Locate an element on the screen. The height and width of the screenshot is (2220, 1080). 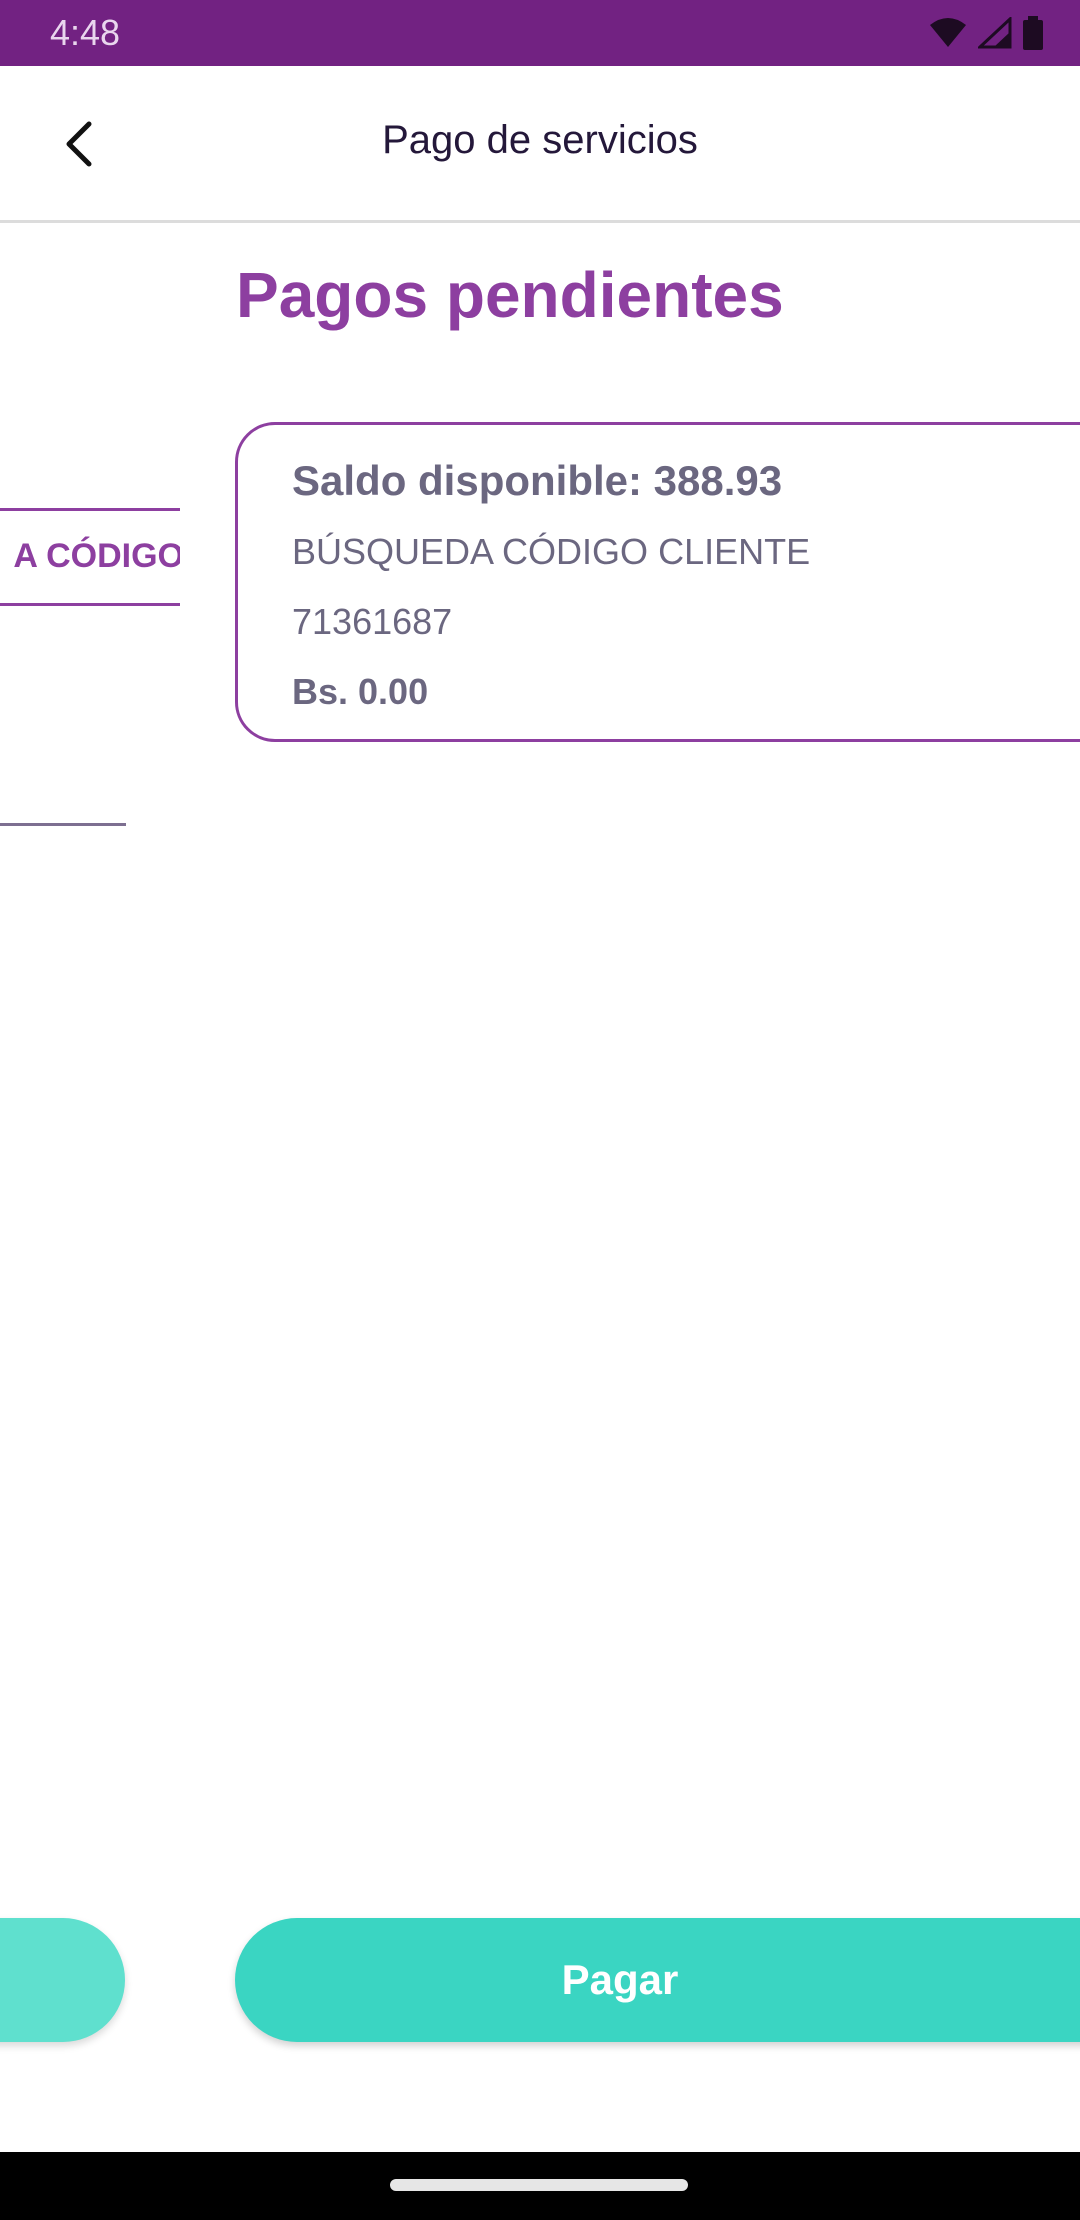
section-title: Pagos pendientes is located at coordinates (510, 295).